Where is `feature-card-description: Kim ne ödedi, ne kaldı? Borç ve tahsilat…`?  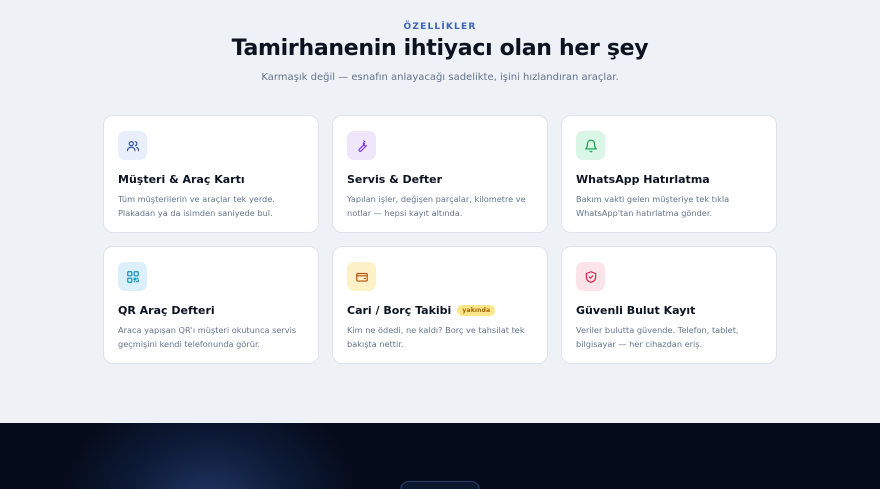
feature-card-description: Kim ne ödedi, ne kaldı? Borç ve tahsilat… is located at coordinates (436, 337).